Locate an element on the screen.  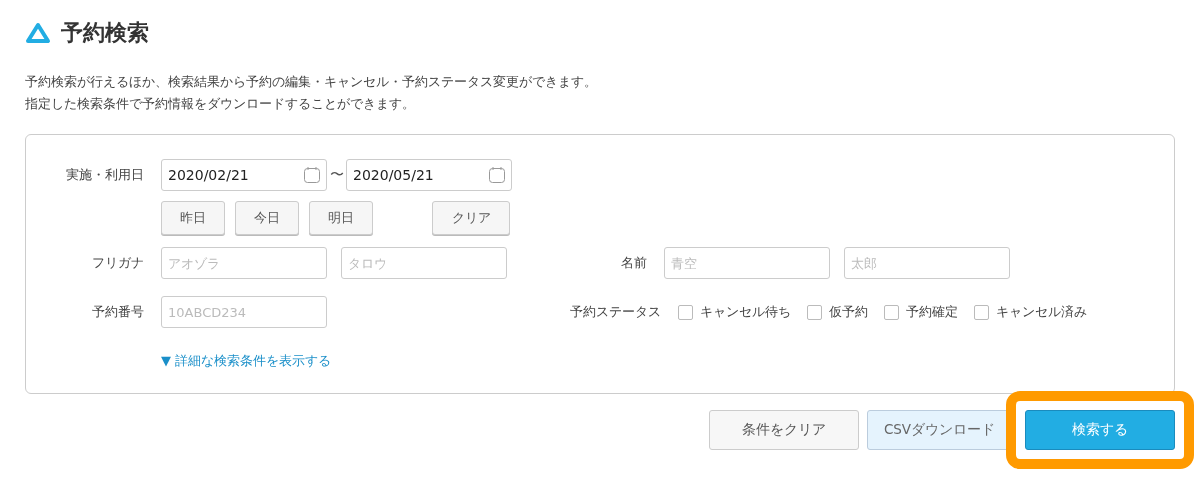
triangle-logo-icon is located at coordinates (38, 33).